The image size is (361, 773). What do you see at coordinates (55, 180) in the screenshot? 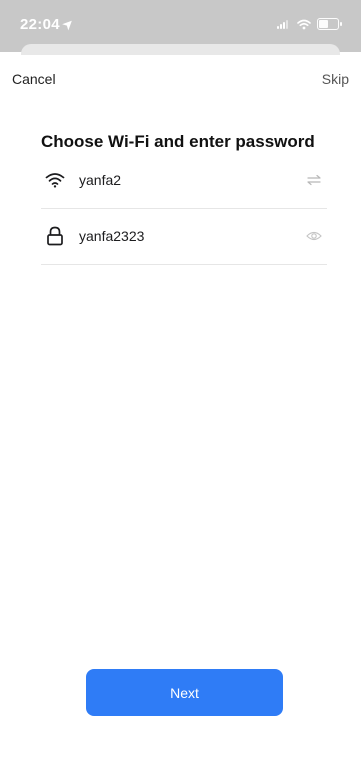
I see `wifi-icon` at bounding box center [55, 180].